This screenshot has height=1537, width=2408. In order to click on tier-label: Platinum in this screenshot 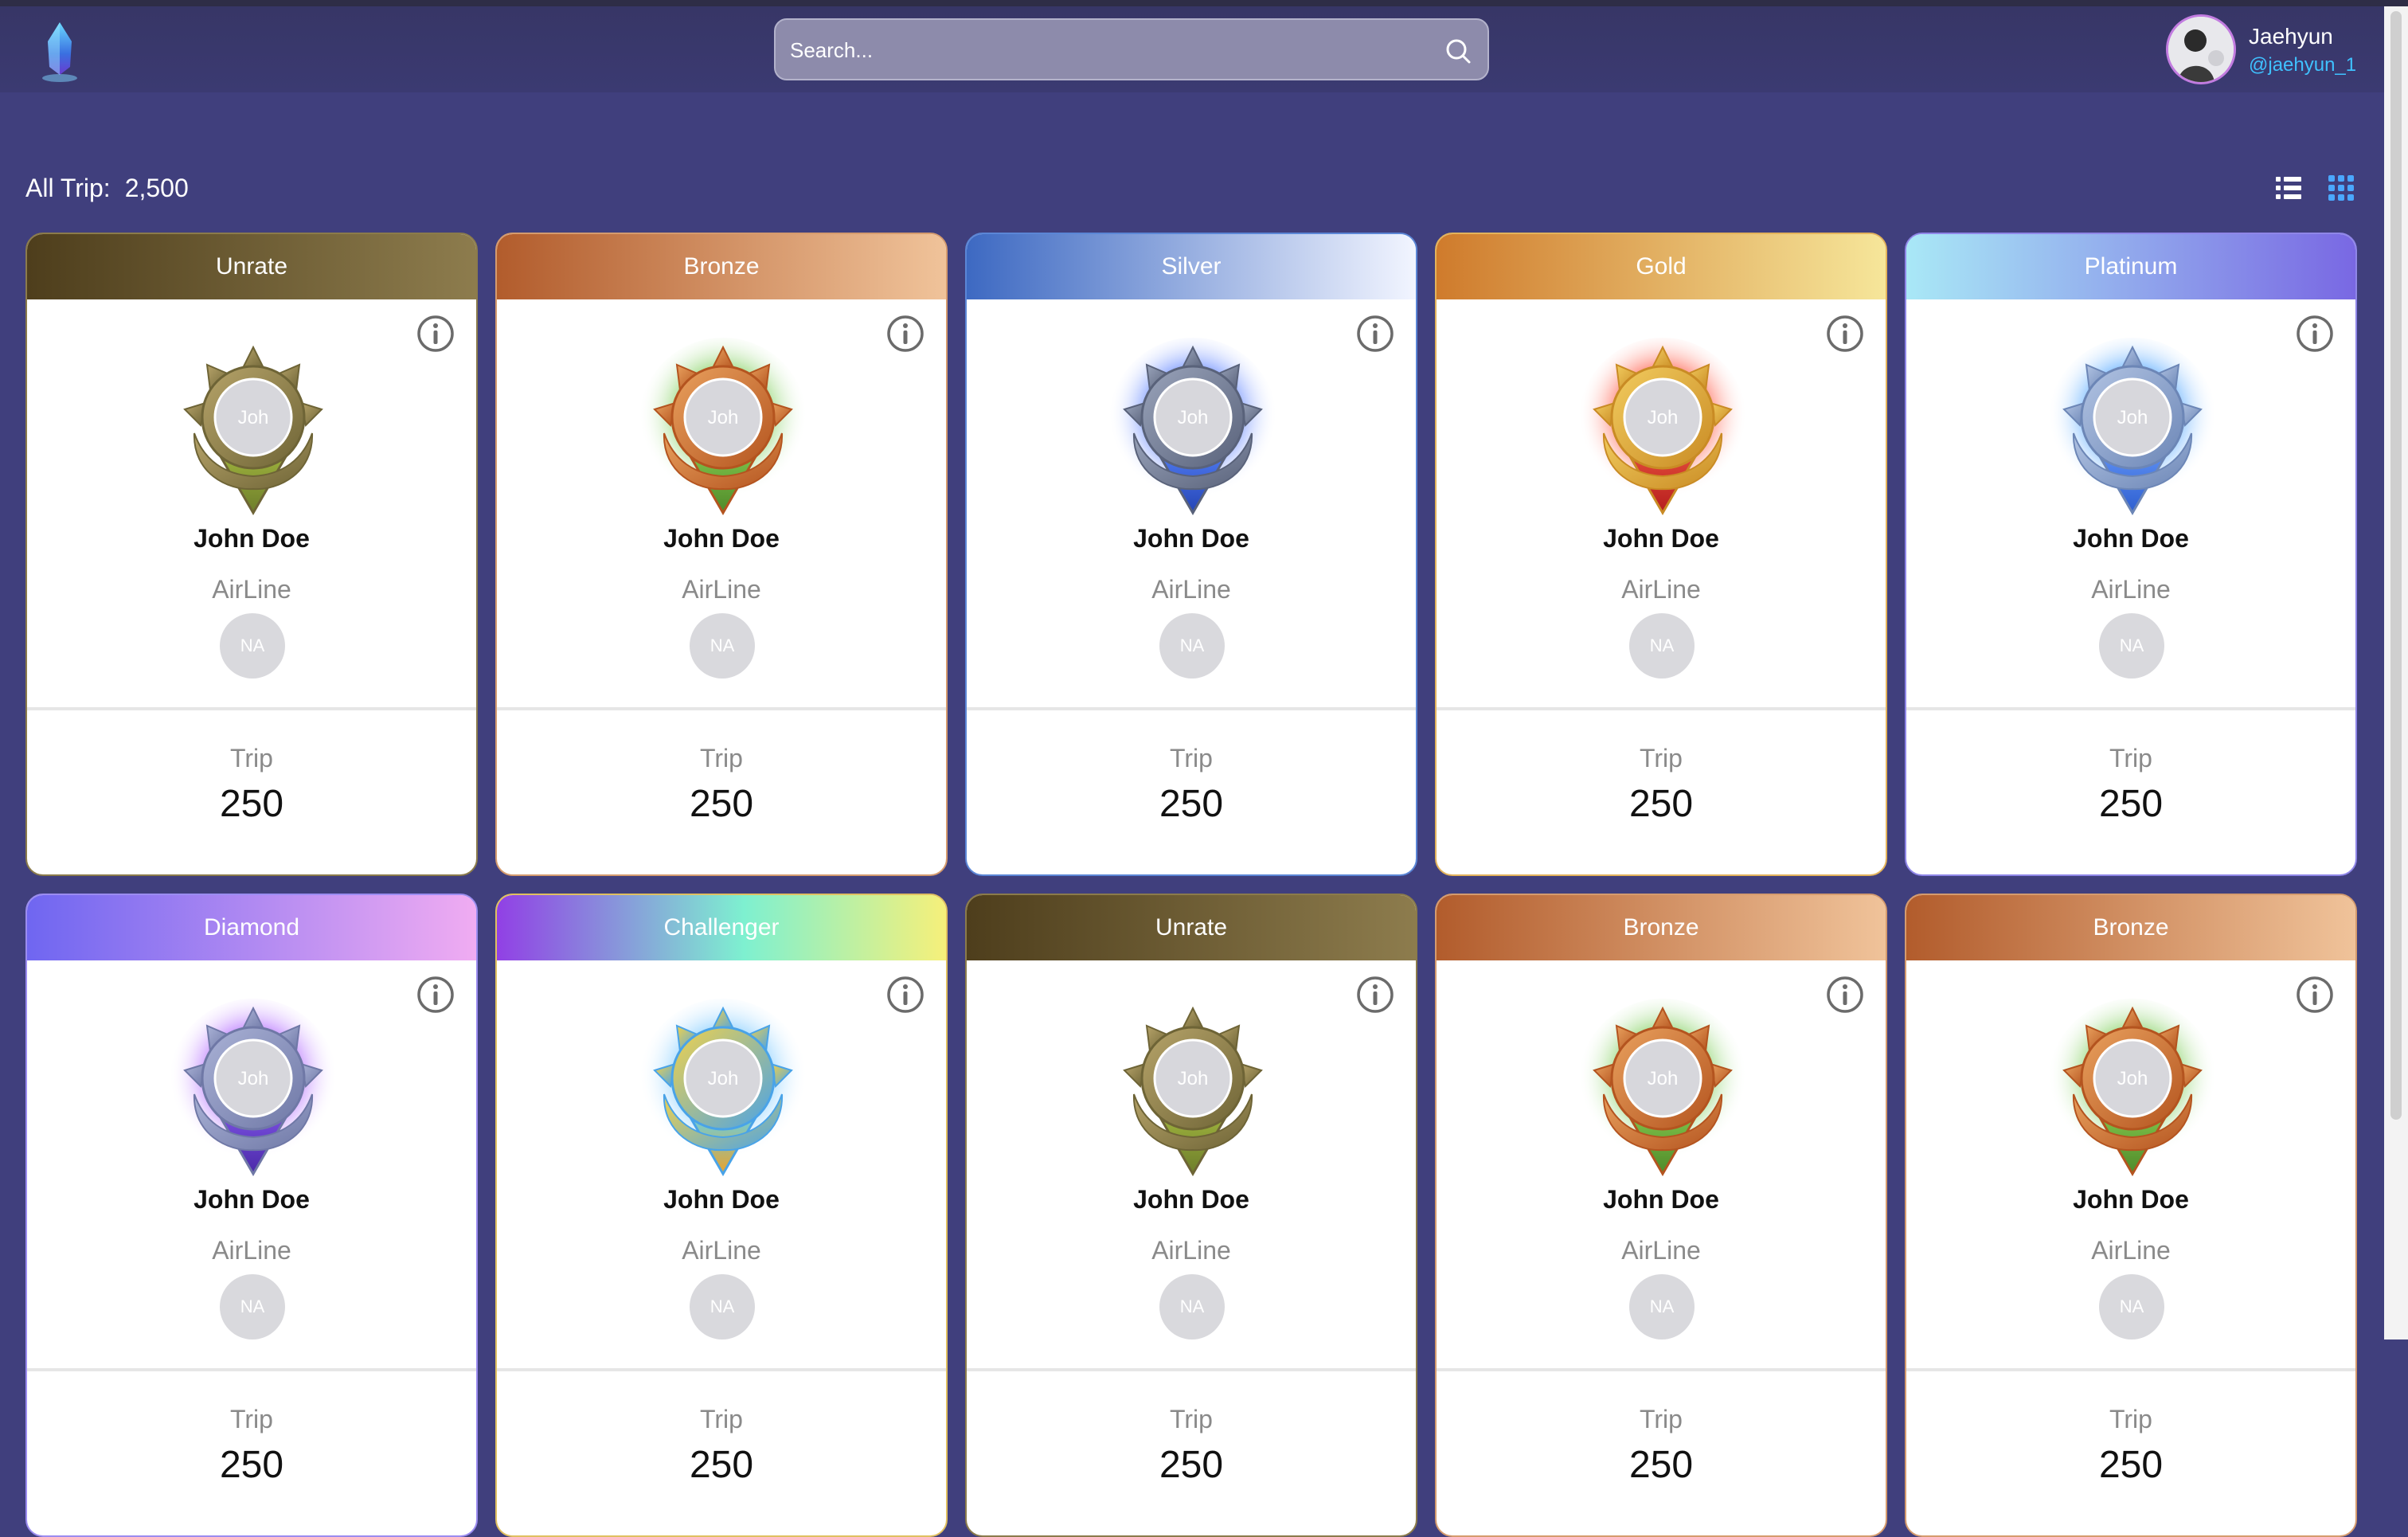, I will do `click(2131, 266)`.